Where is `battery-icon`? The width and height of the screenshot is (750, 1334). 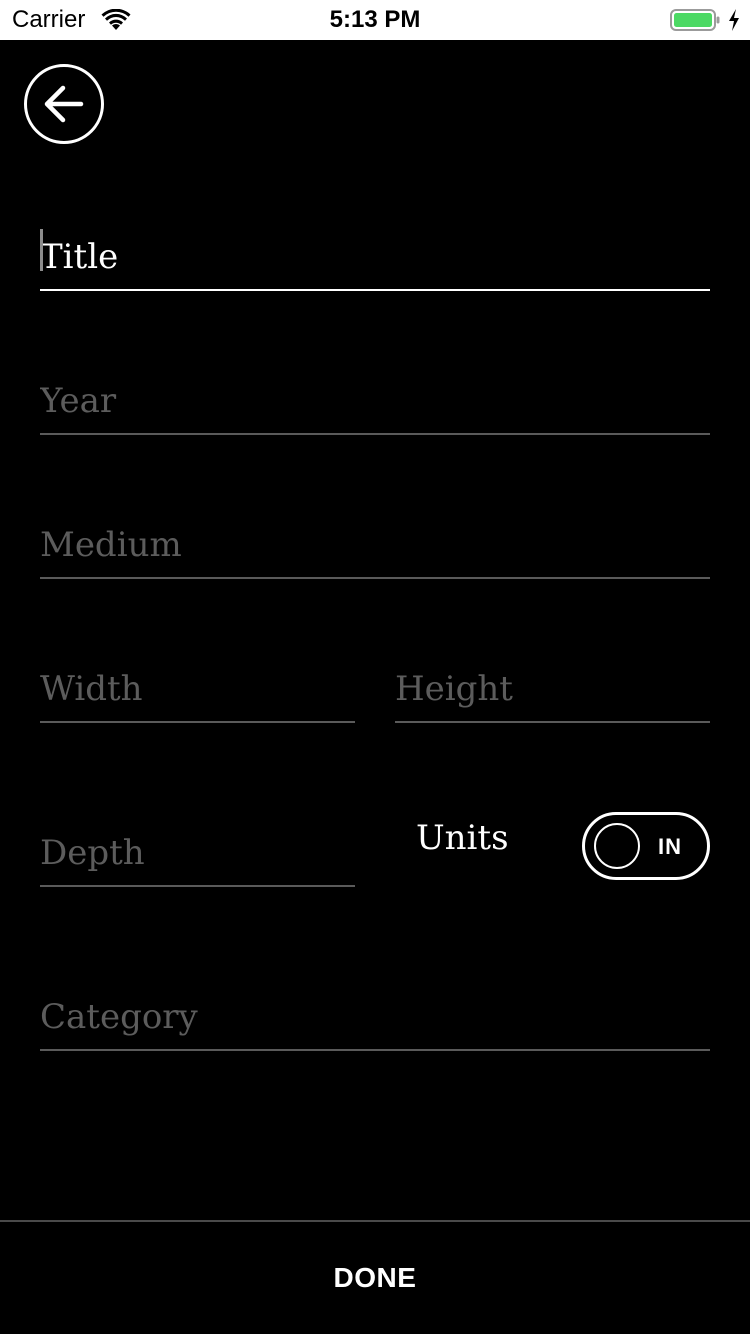
battery-icon is located at coordinates (695, 20).